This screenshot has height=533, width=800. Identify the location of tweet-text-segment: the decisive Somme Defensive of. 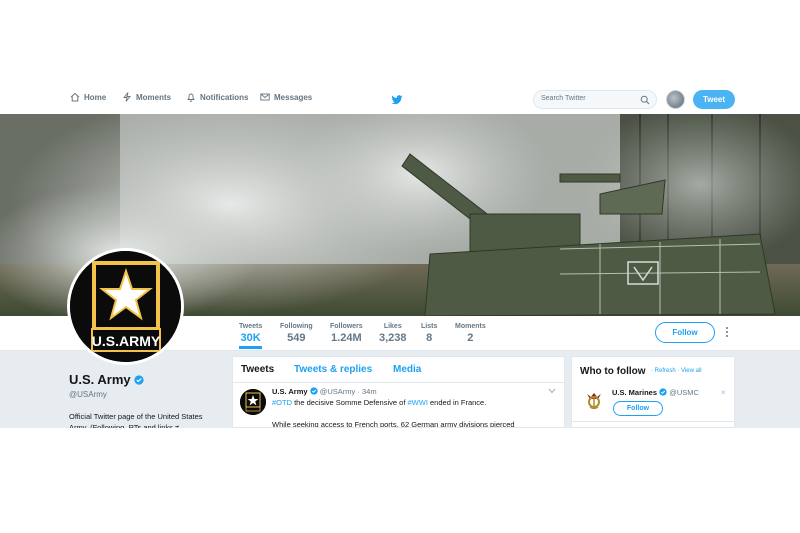
(350, 402).